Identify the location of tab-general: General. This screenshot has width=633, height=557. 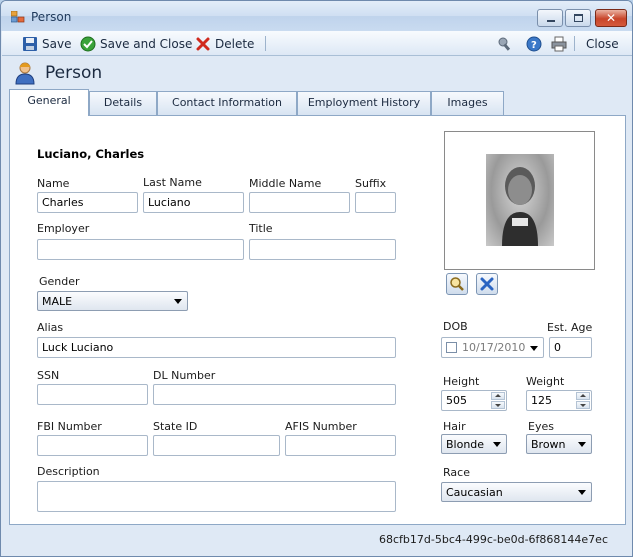
(49, 102).